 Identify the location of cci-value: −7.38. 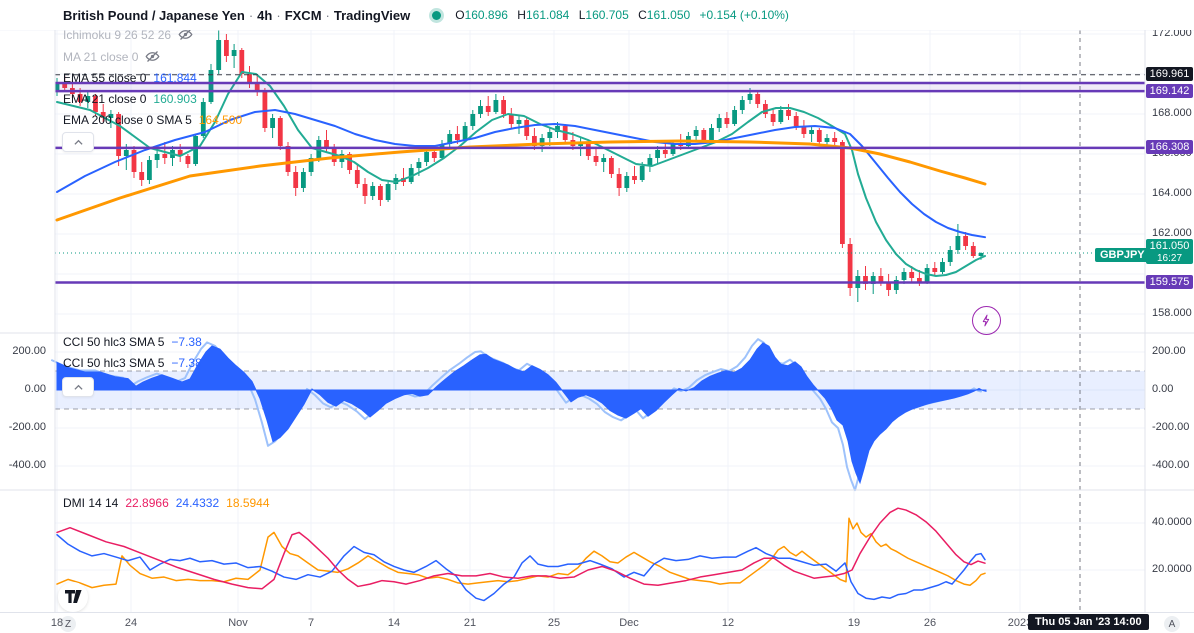
(186, 342).